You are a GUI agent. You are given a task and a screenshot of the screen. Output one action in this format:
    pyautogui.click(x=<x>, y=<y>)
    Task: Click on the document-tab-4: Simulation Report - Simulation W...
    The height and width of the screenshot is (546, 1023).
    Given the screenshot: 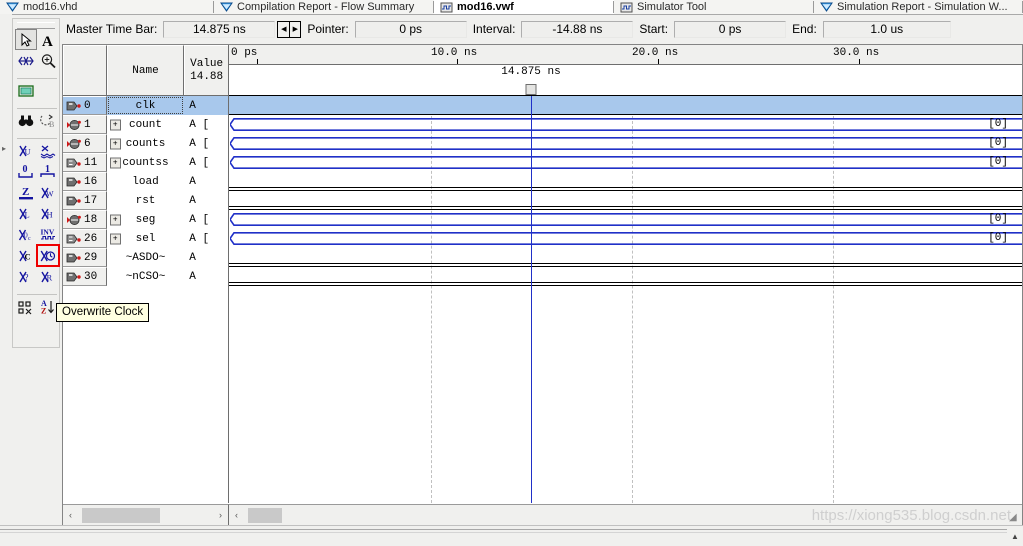 What is the action you would take?
    pyautogui.click(x=918, y=7)
    